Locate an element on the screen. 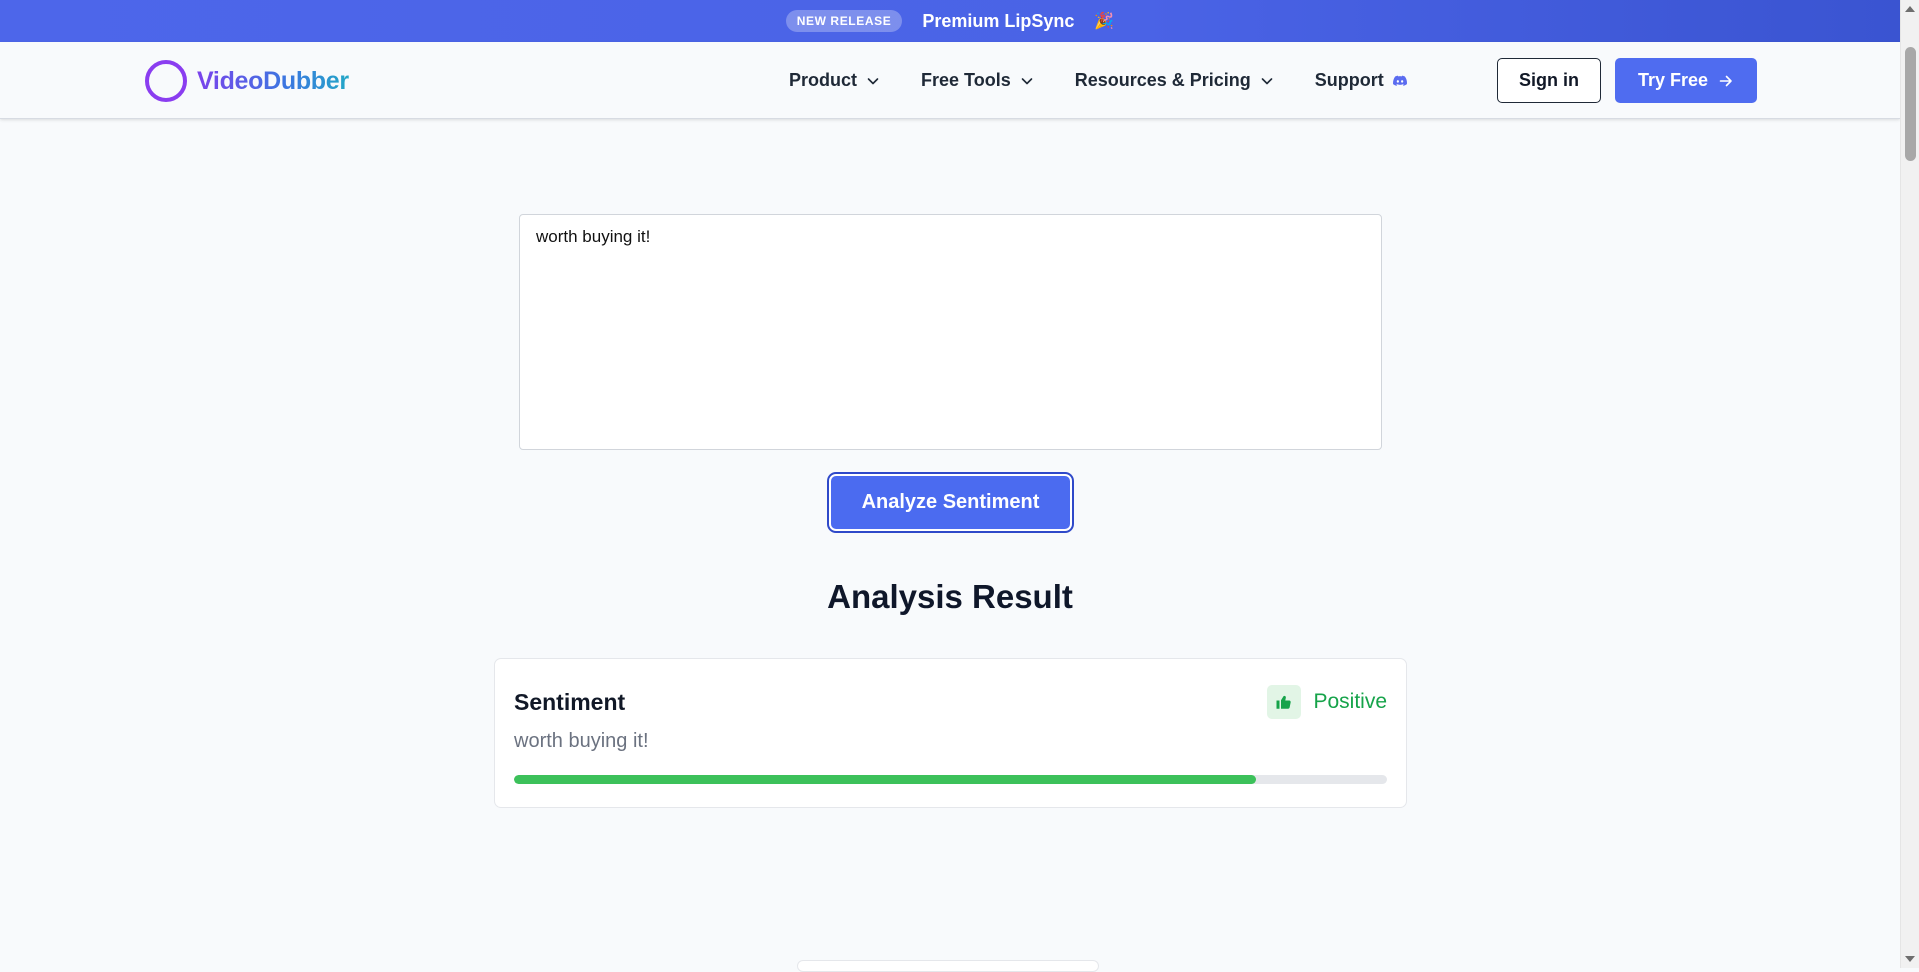 This screenshot has height=972, width=1919. sentiment-value: Positive is located at coordinates (1350, 701).